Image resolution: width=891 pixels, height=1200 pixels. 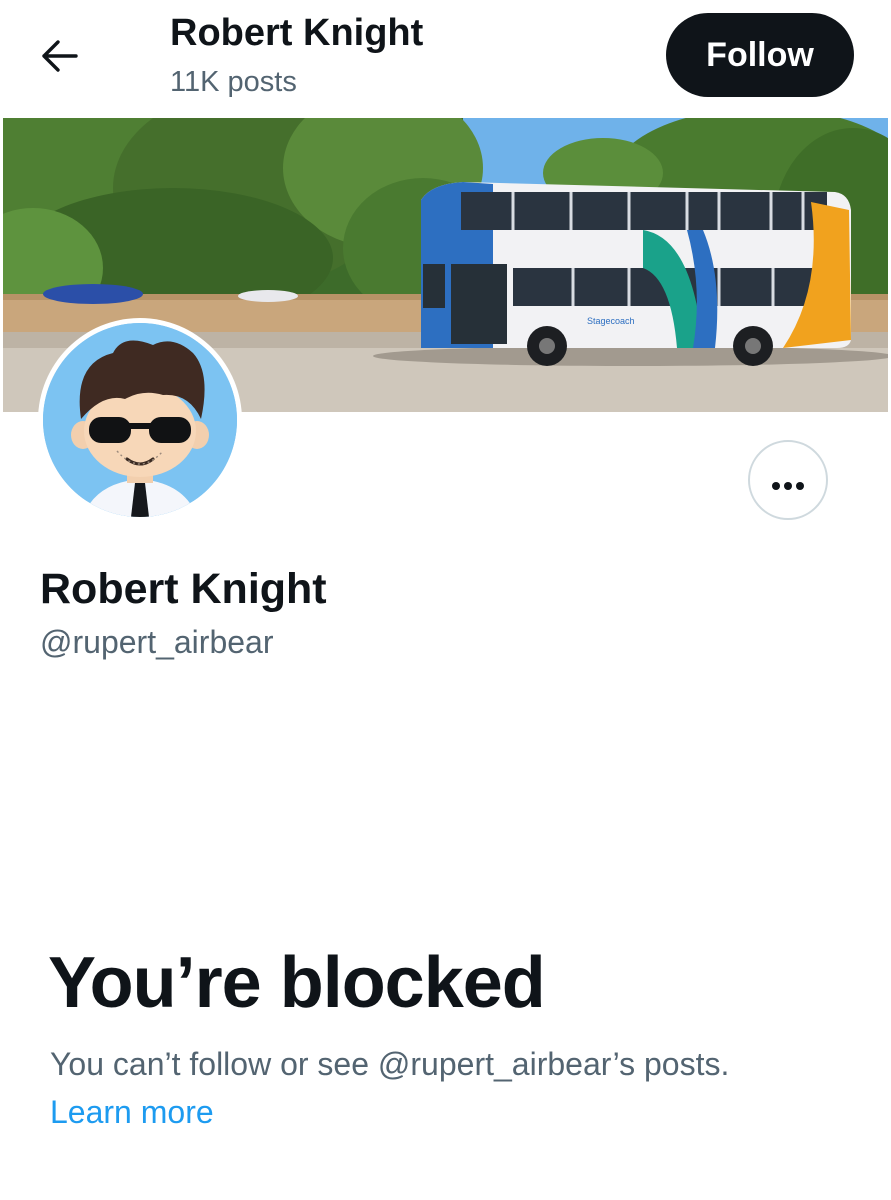 I want to click on profile-handle: @rupert_airbear, so click(x=157, y=642).